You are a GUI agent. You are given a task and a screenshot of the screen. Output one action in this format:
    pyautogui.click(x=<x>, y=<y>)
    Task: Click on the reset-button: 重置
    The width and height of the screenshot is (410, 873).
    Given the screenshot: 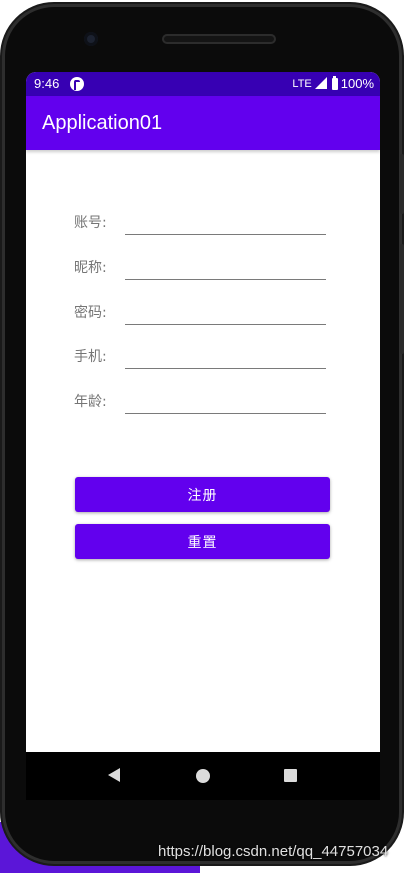 What is the action you would take?
    pyautogui.click(x=202, y=541)
    